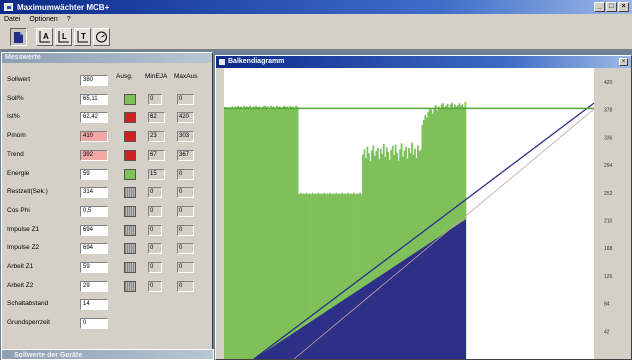 This screenshot has height=360, width=632. I want to click on messwert-label: Restzeit(Sek.), so click(27, 192).